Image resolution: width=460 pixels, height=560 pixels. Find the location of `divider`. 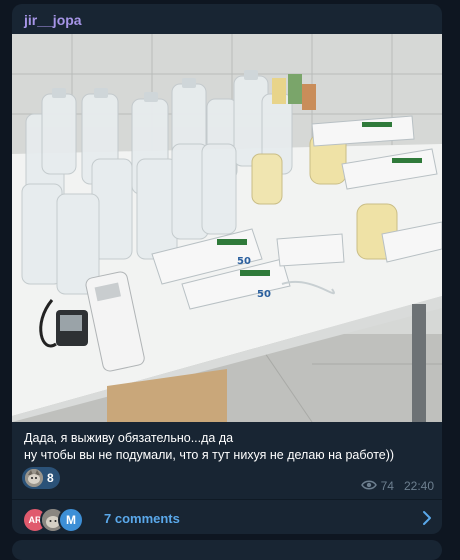

divider is located at coordinates (227, 499).